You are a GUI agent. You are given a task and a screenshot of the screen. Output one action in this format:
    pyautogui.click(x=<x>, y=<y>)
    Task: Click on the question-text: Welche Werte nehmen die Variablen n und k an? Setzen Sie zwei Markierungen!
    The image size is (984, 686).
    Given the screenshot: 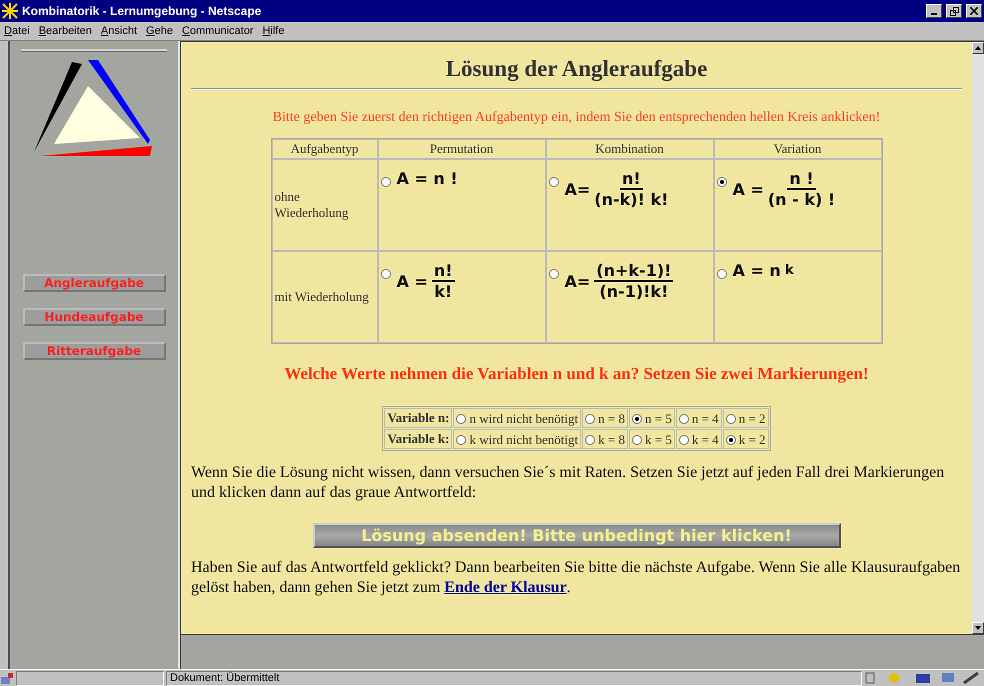 What is the action you would take?
    pyautogui.click(x=576, y=374)
    